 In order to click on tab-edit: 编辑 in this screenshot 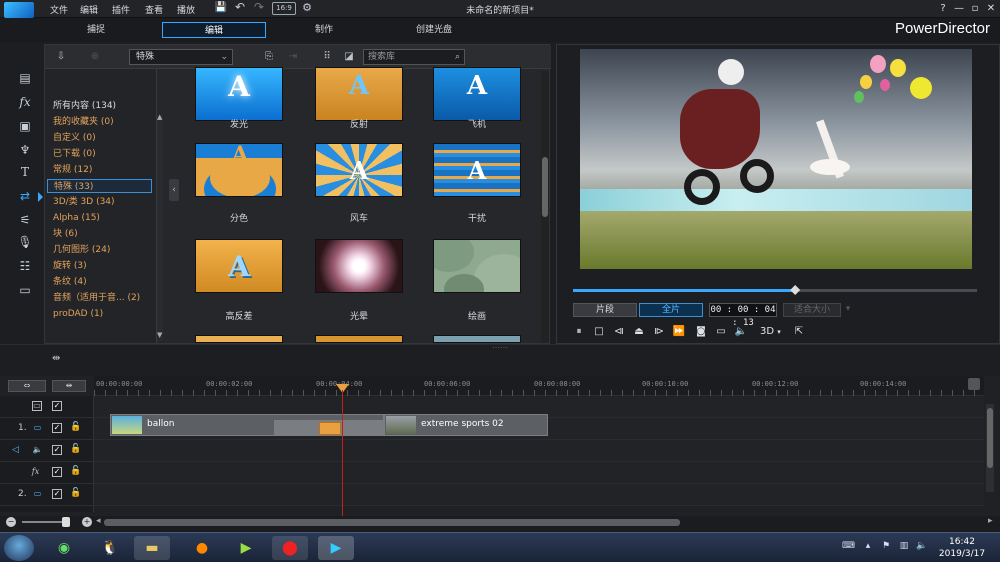, I will do `click(214, 30)`.